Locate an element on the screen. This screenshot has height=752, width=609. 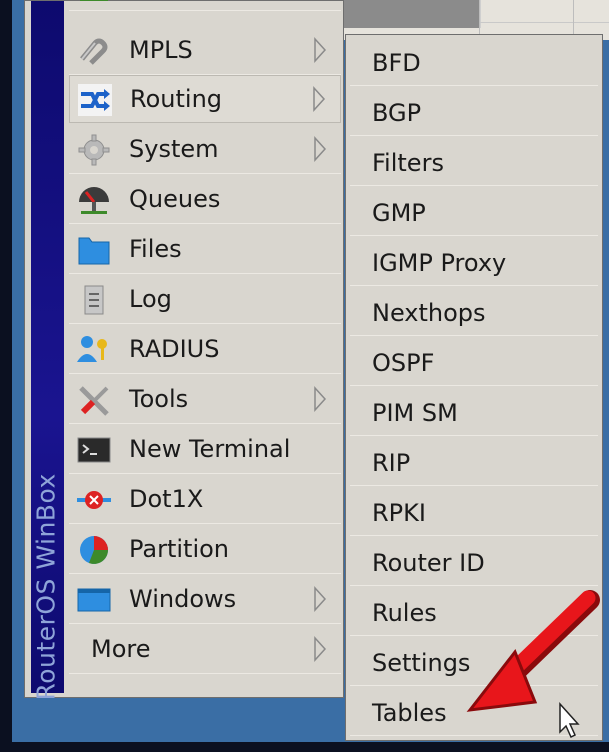
menu-item-more: More is located at coordinates (205, 650).